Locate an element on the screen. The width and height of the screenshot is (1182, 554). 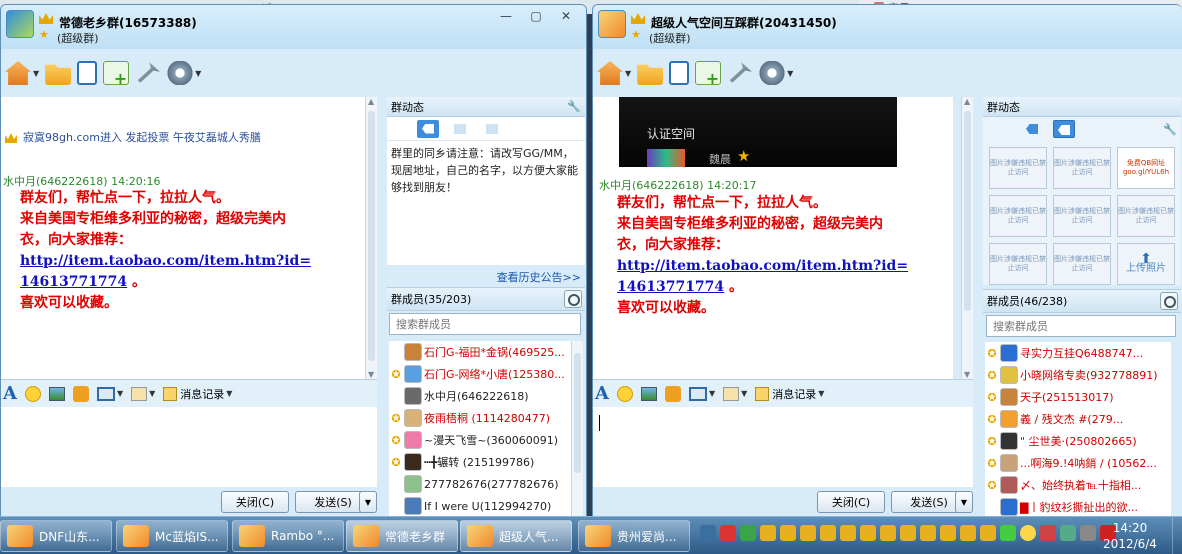
send-options-button: ▼ is located at coordinates (368, 502).